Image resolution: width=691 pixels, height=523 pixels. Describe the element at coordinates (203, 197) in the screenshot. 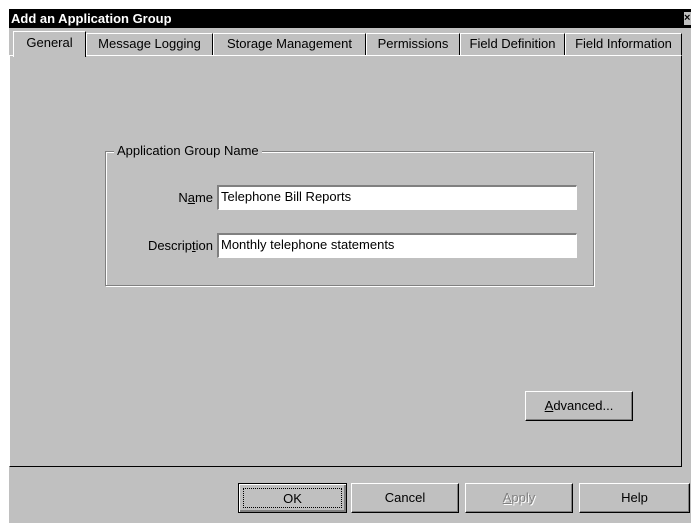

I see `name-label-post: me` at that location.